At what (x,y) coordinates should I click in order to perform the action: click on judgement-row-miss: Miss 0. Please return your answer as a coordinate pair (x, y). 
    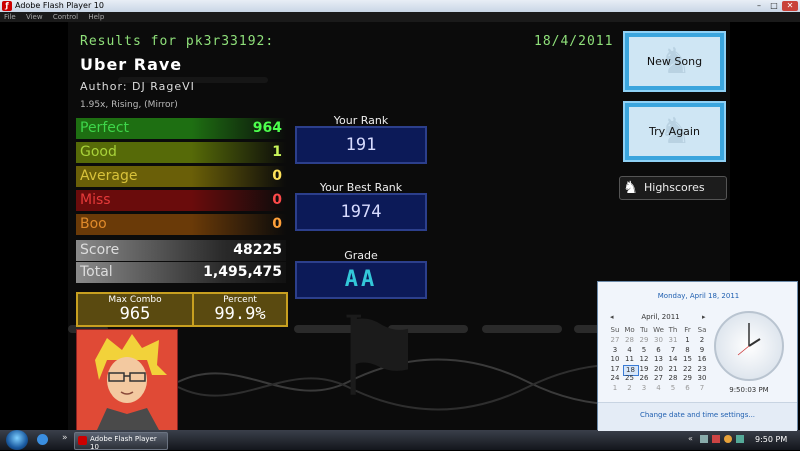
    Looking at the image, I should click on (181, 200).